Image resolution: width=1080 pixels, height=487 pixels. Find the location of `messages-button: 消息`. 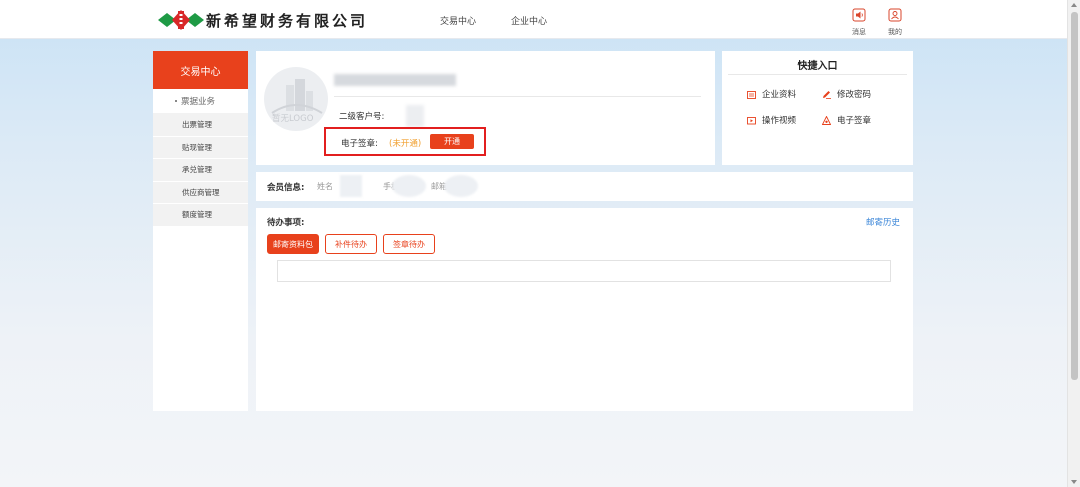

messages-button: 消息 is located at coordinates (859, 22).